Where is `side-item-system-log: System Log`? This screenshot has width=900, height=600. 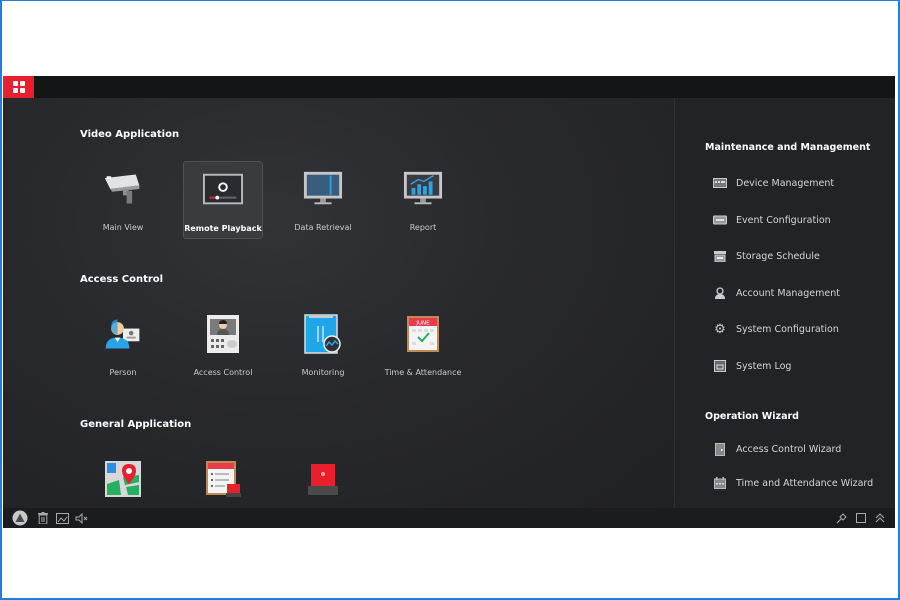
side-item-system-log: System Log is located at coordinates (752, 366).